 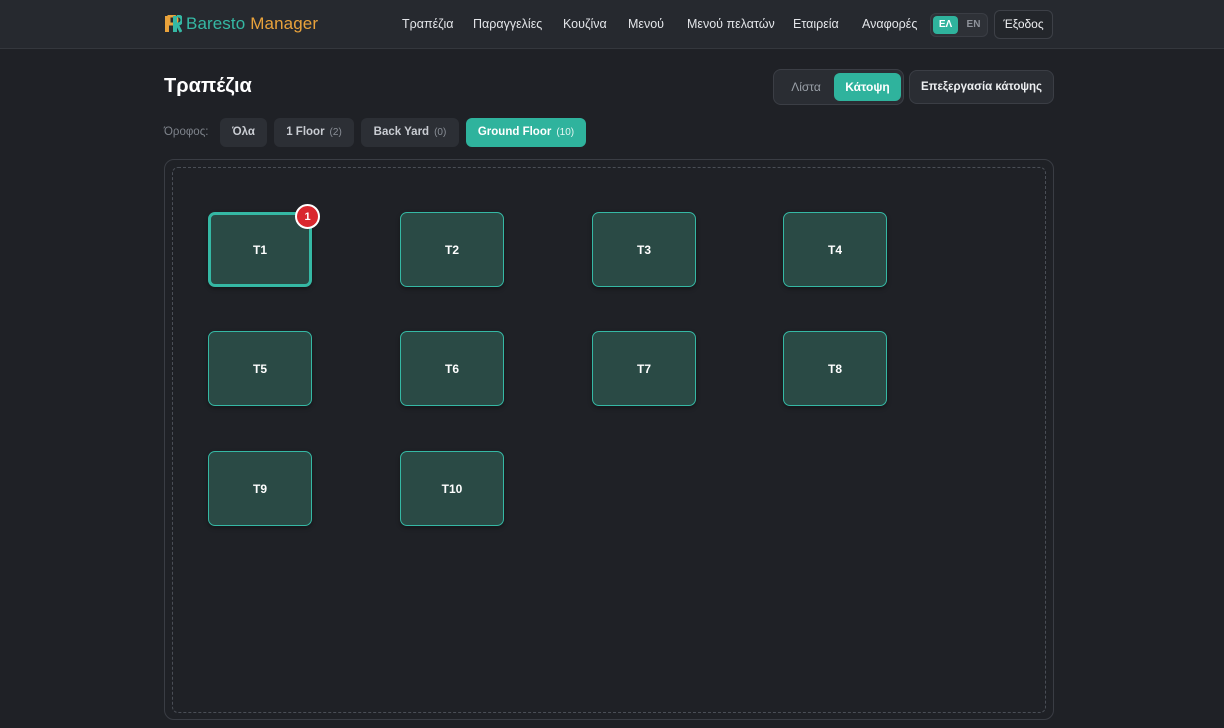 What do you see at coordinates (945, 25) in the screenshot?
I see `lang-el-button: ΕΛ` at bounding box center [945, 25].